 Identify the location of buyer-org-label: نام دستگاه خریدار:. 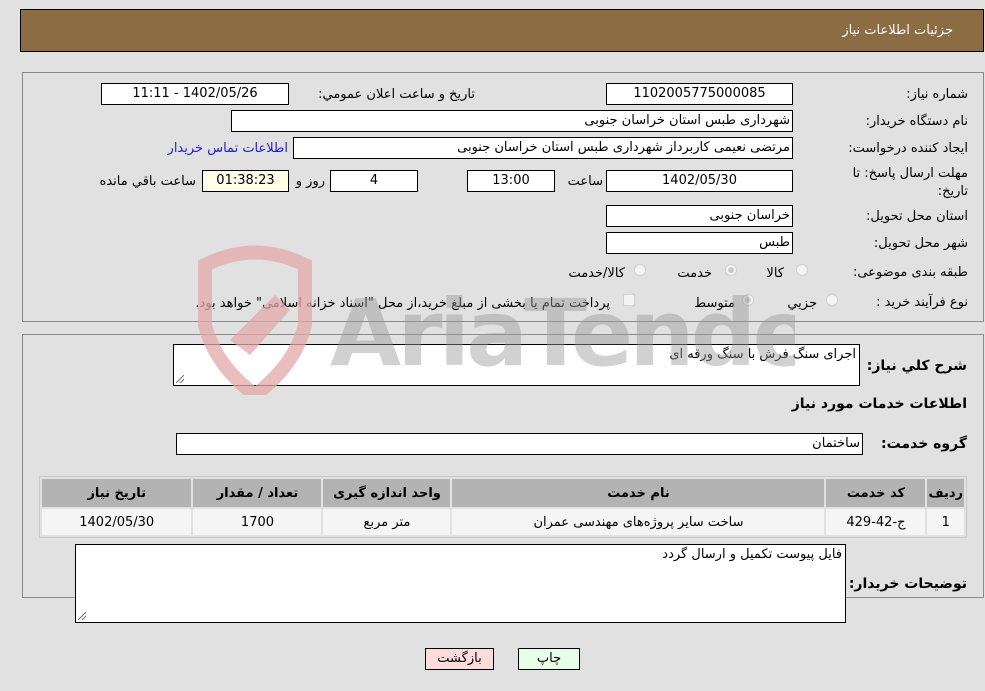
(916, 121).